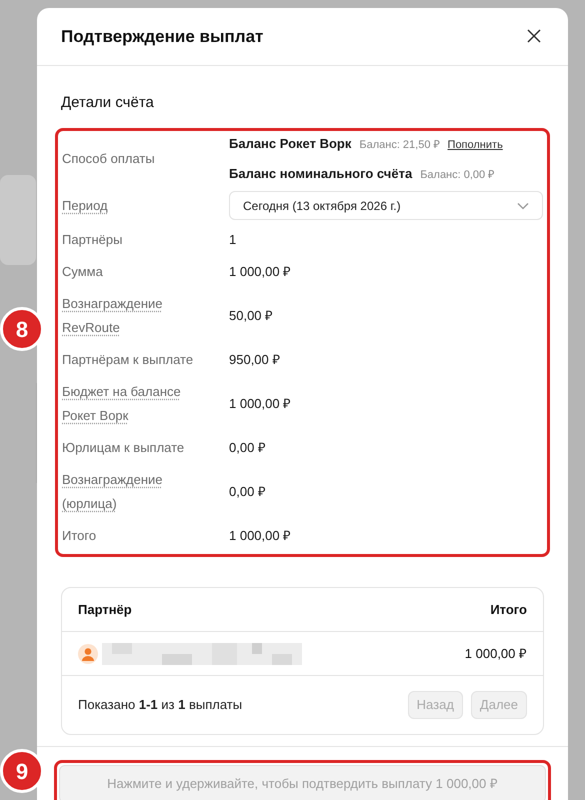  What do you see at coordinates (254, 359) in the screenshot?
I see `detail-value: 950,00 ₽` at bounding box center [254, 359].